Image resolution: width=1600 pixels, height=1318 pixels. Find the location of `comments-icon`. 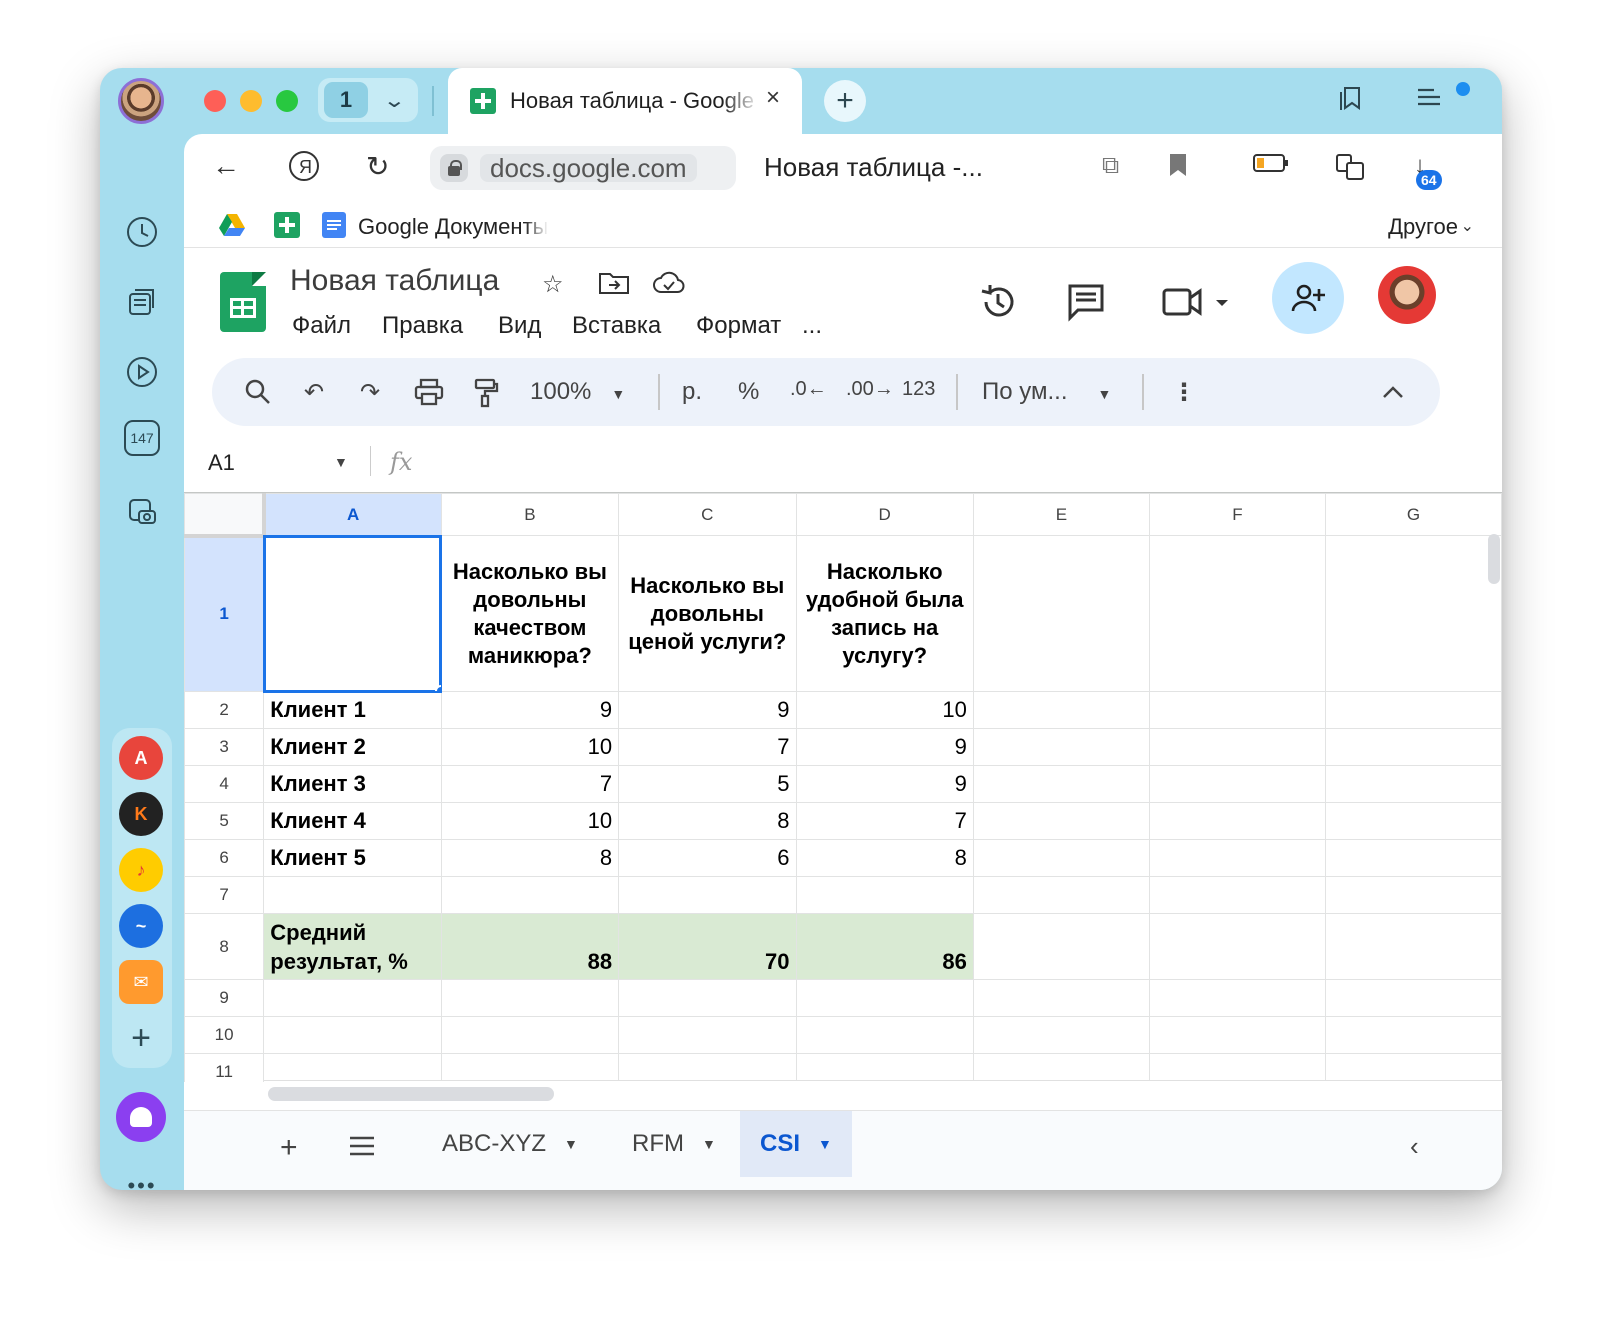

comments-icon is located at coordinates (1086, 306).